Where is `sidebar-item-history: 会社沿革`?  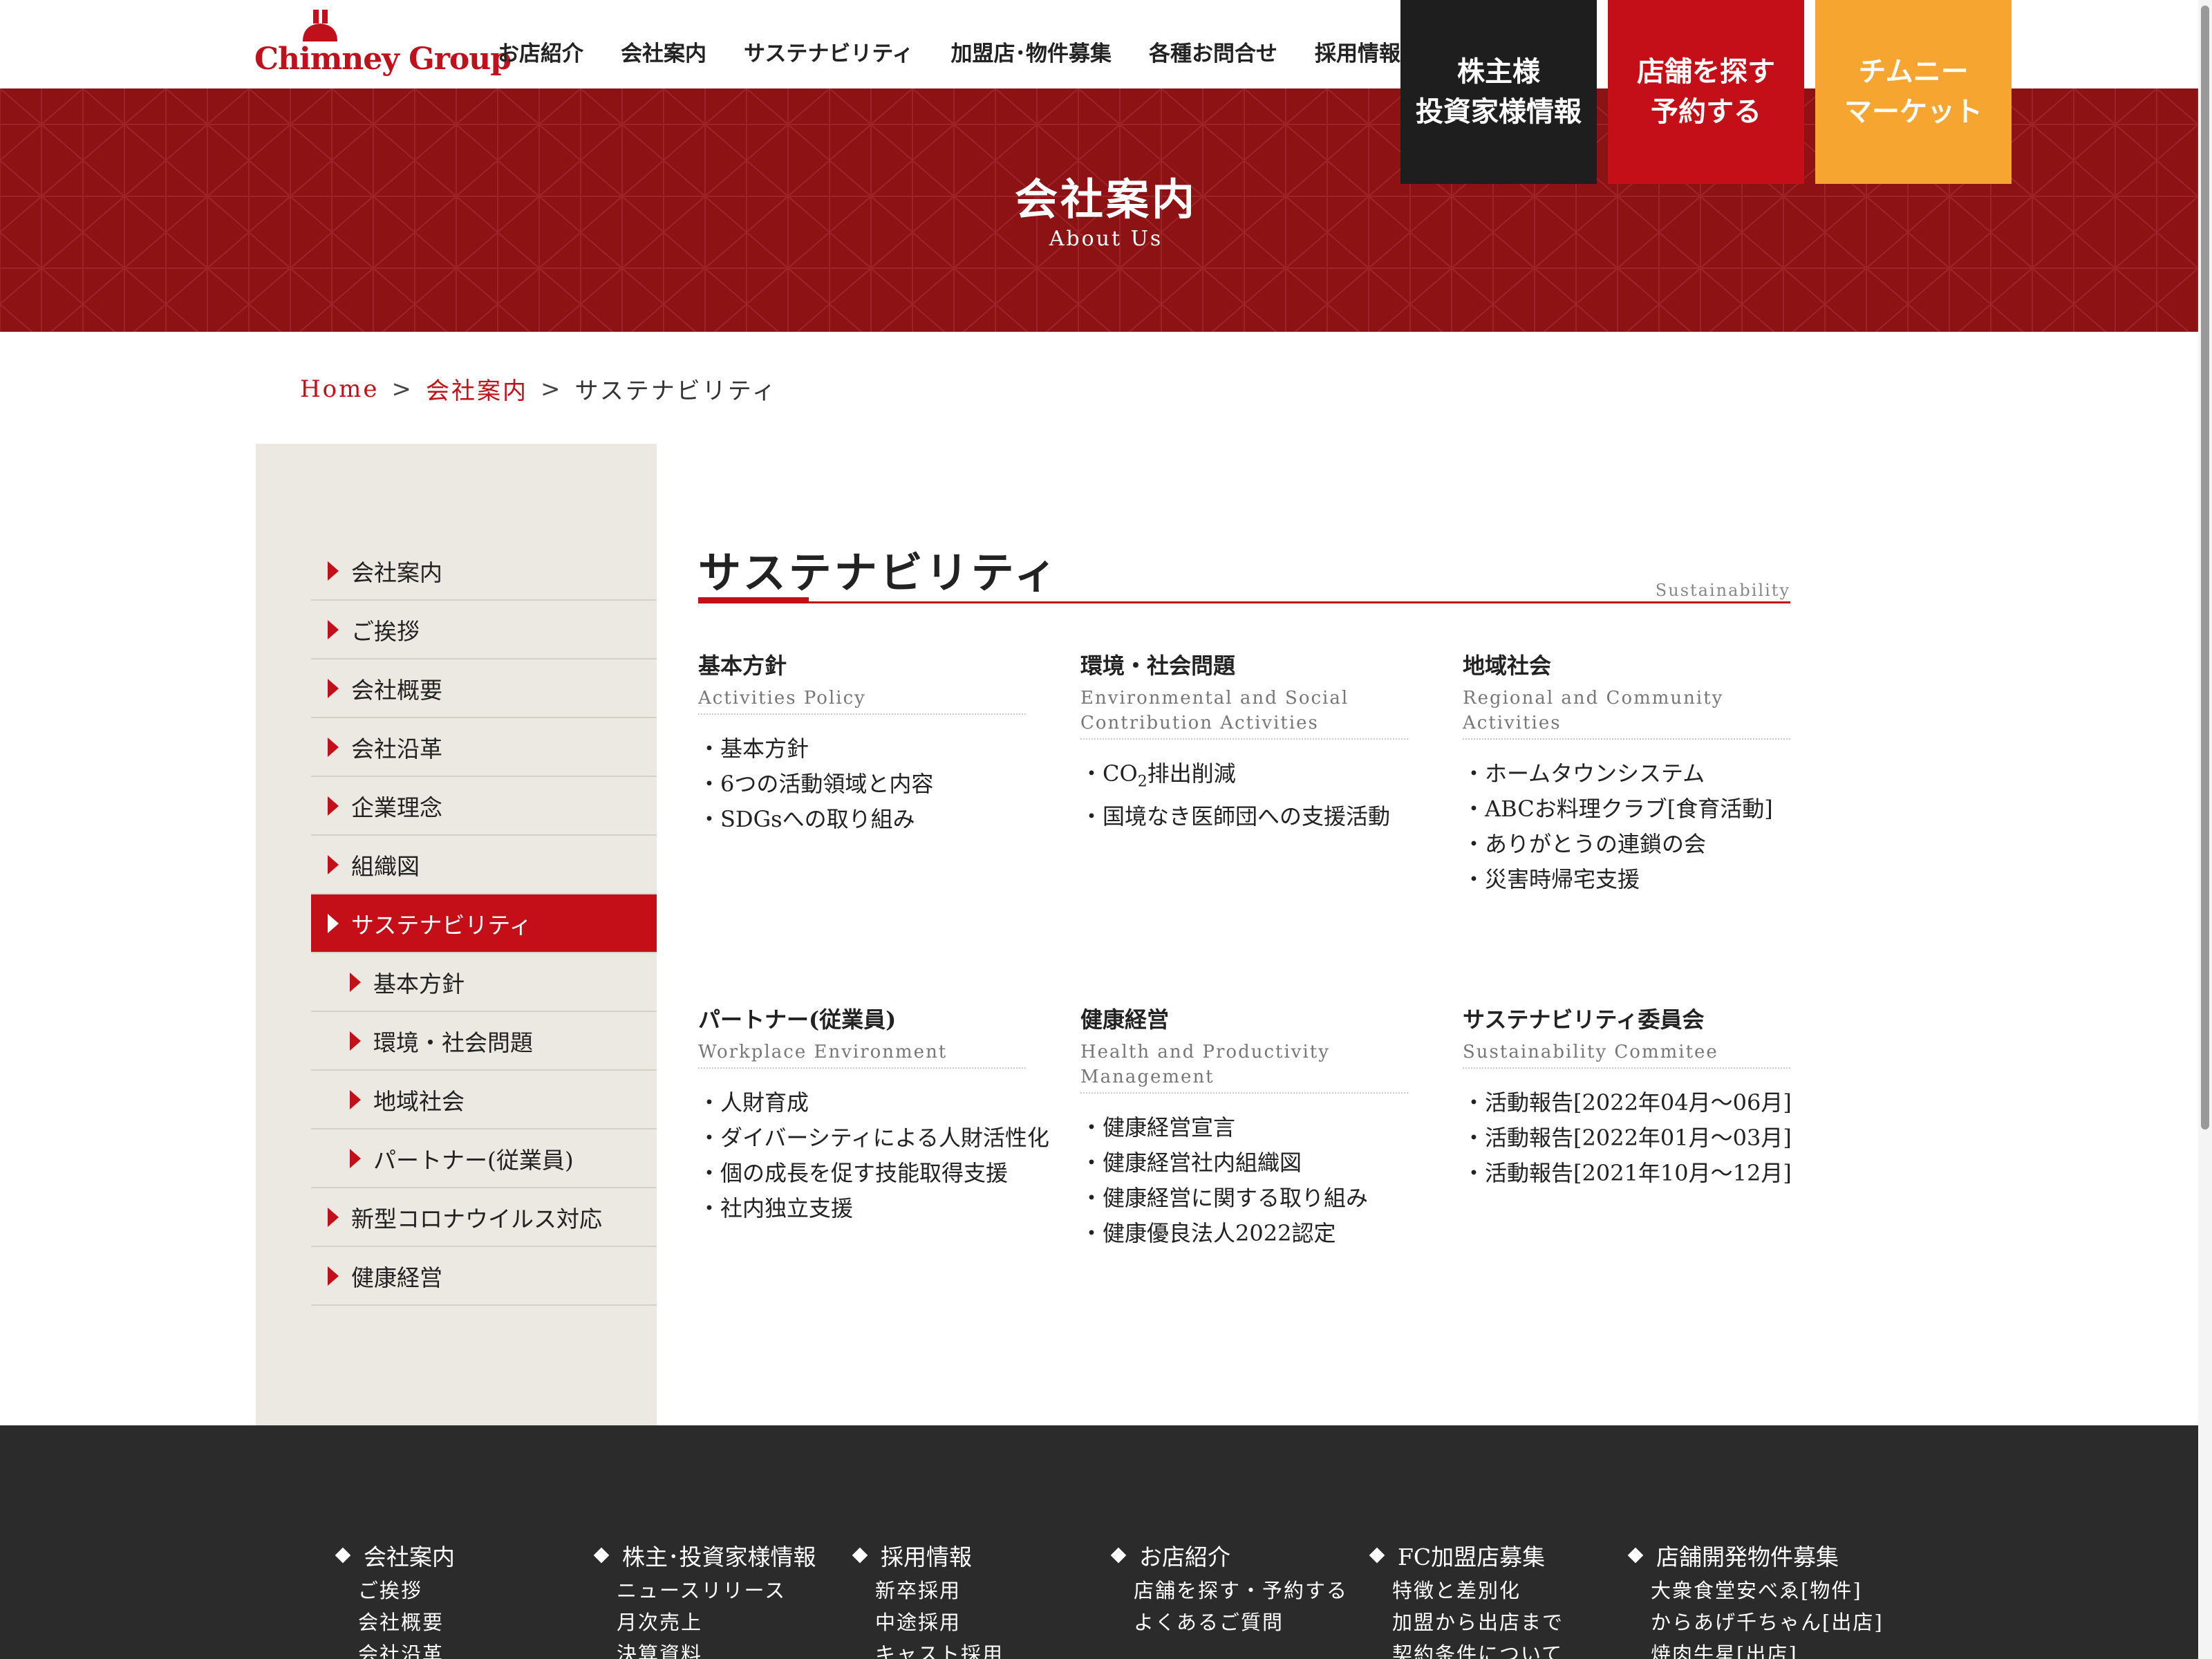 sidebar-item-history: 会社沿革 is located at coordinates (484, 747).